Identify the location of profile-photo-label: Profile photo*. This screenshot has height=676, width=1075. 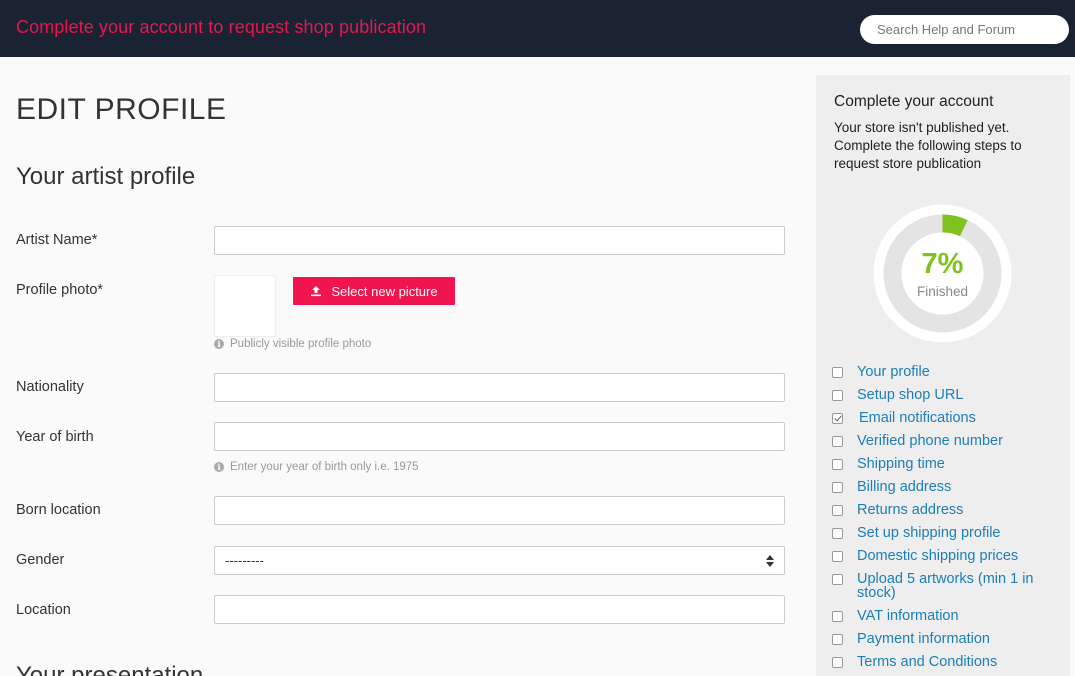
(60, 290).